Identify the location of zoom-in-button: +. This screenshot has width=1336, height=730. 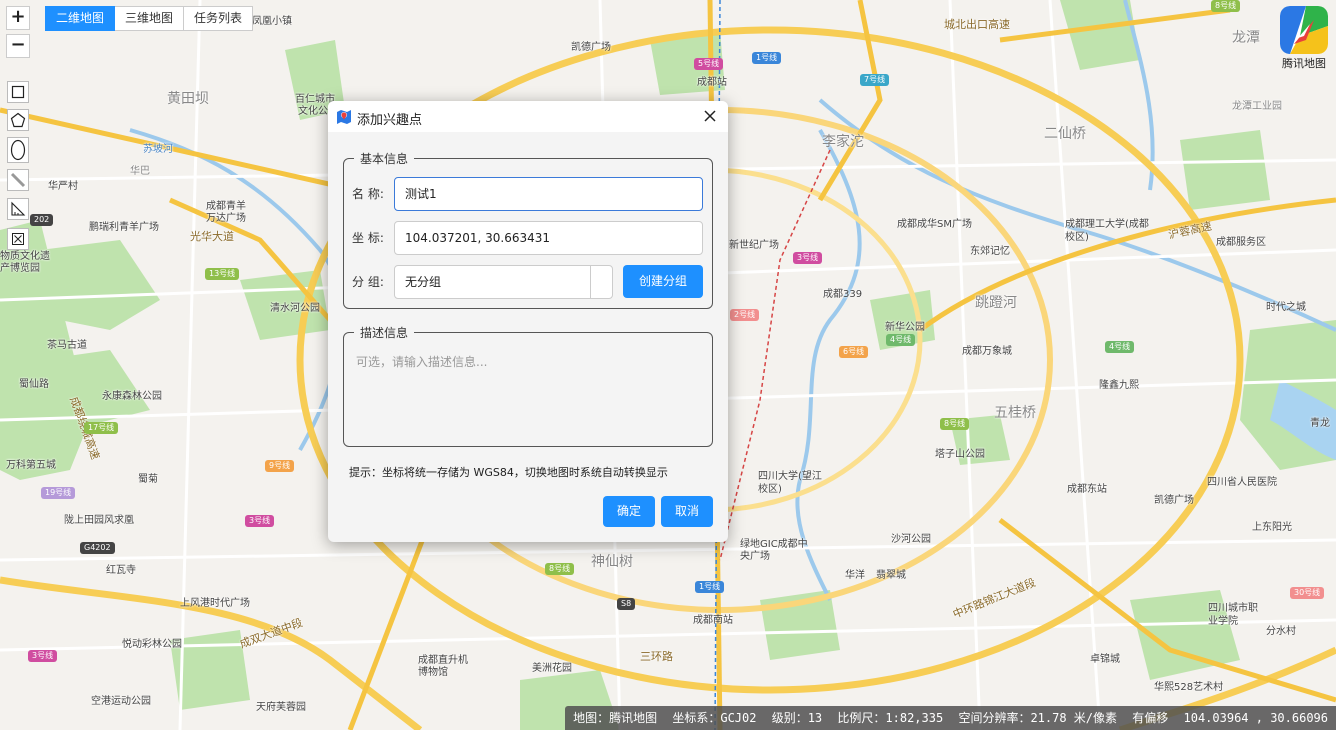
(18, 18).